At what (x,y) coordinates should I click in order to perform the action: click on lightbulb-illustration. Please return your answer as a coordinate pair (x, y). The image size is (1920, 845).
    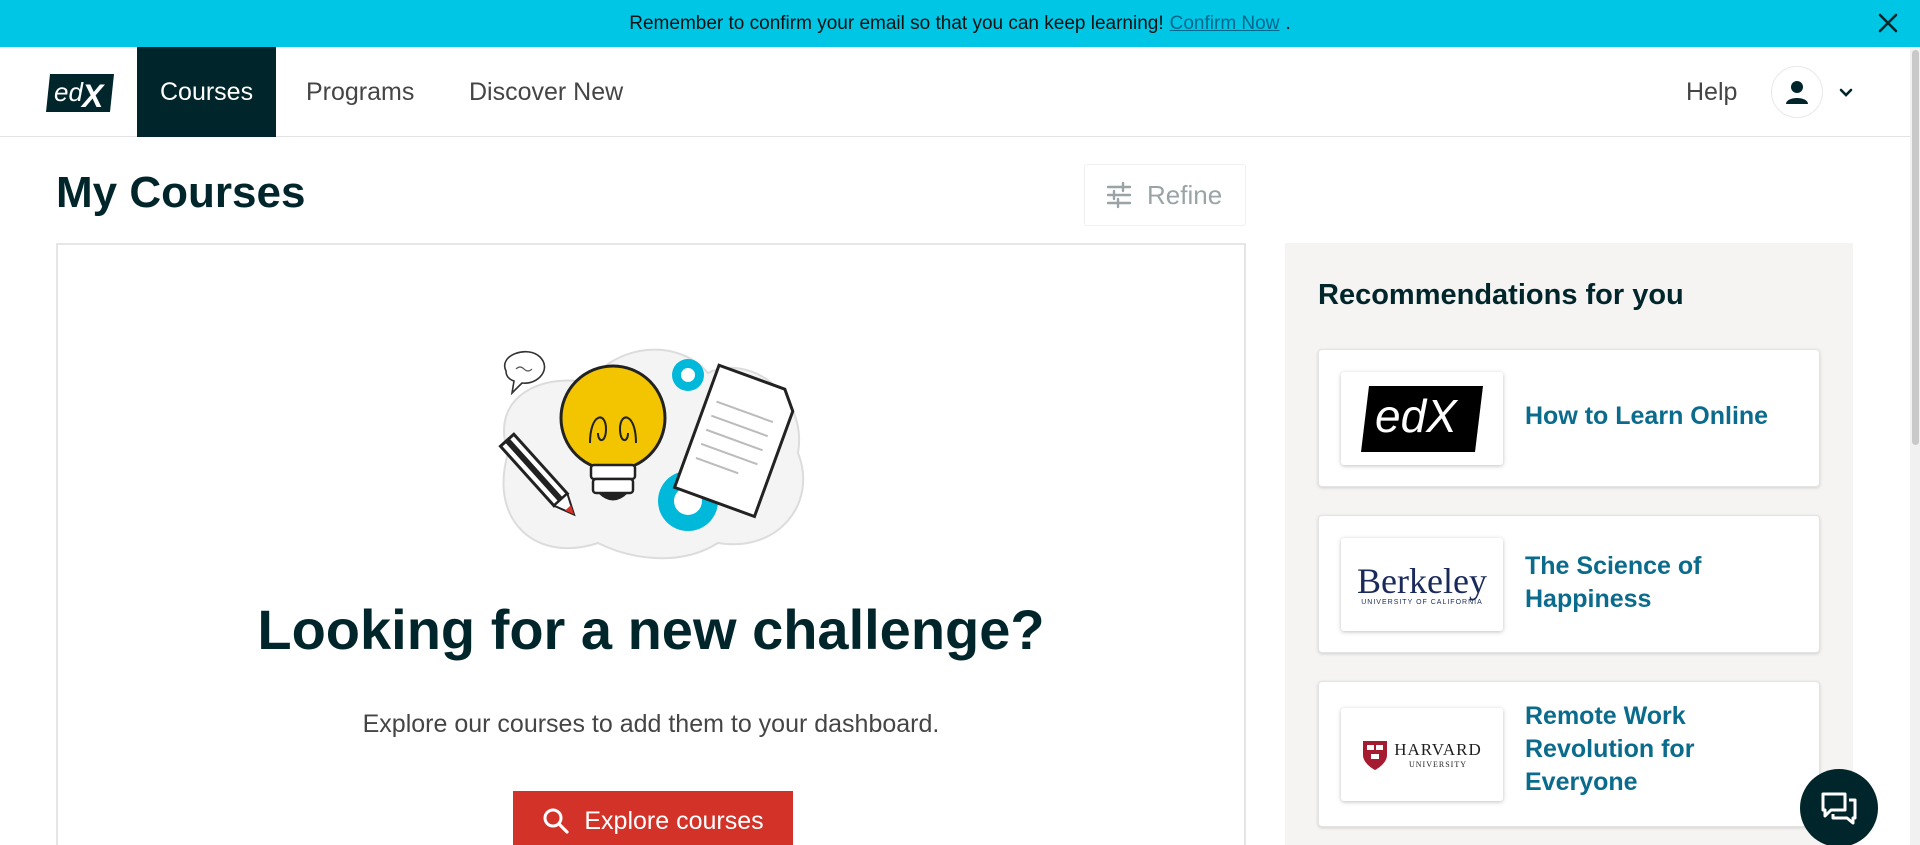
    Looking at the image, I should click on (651, 454).